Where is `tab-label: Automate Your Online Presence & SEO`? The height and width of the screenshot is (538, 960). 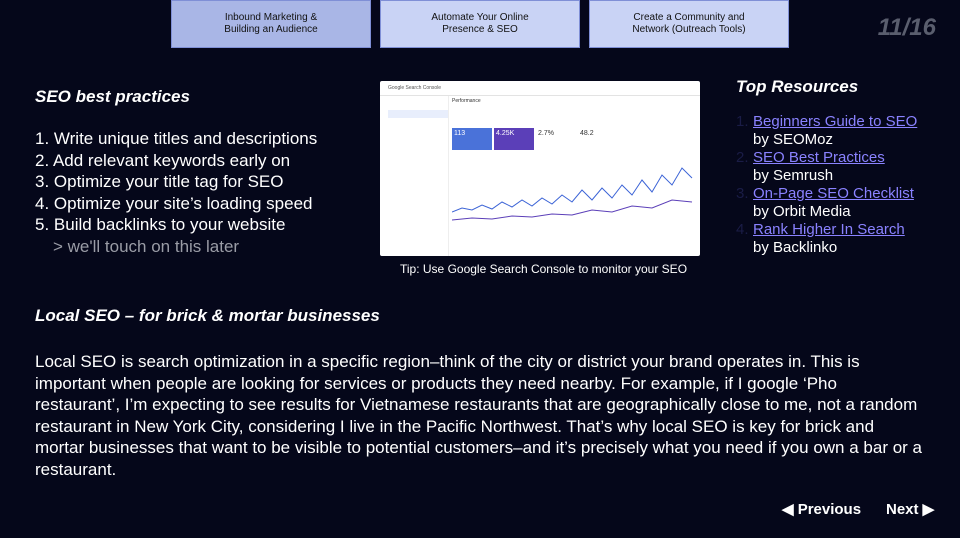
tab-label: Automate Your Online Presence & SEO is located at coordinates (480, 23).